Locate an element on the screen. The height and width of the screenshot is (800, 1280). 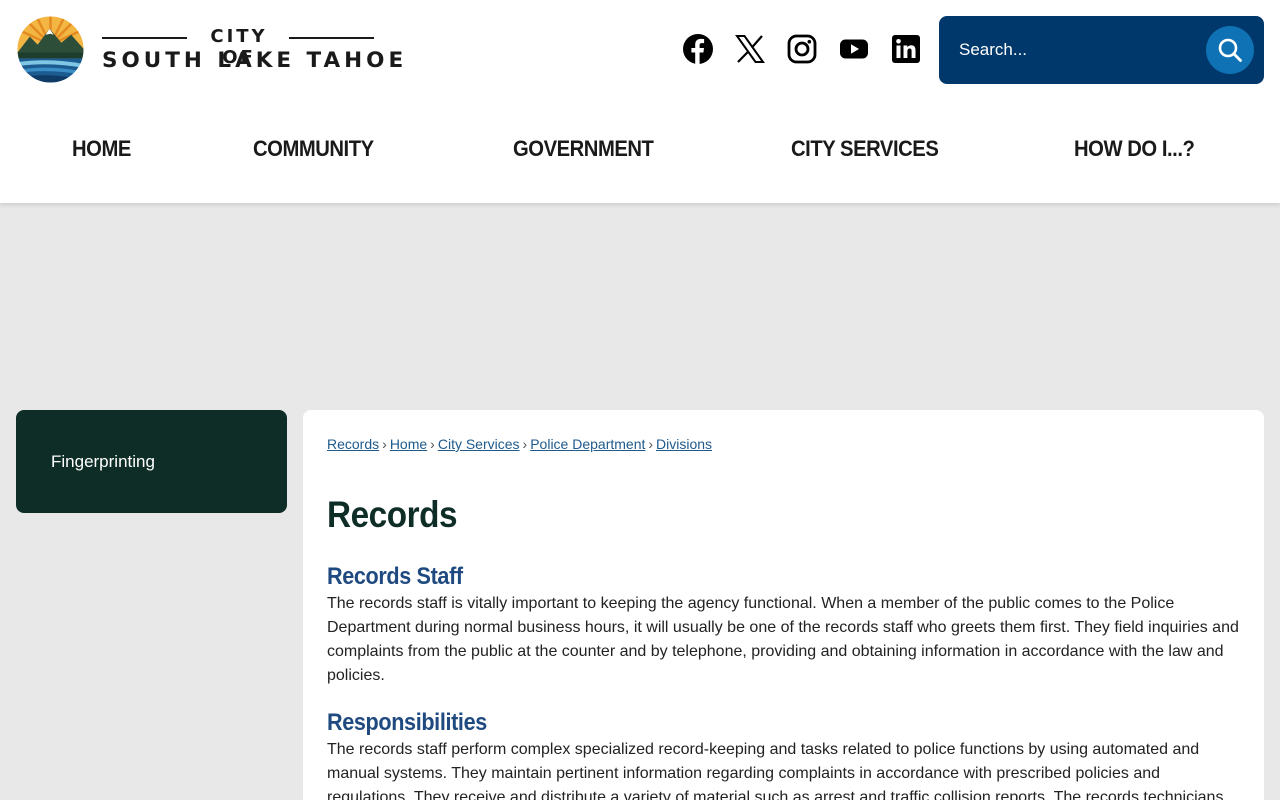
instagram-link is located at coordinates (802, 49).